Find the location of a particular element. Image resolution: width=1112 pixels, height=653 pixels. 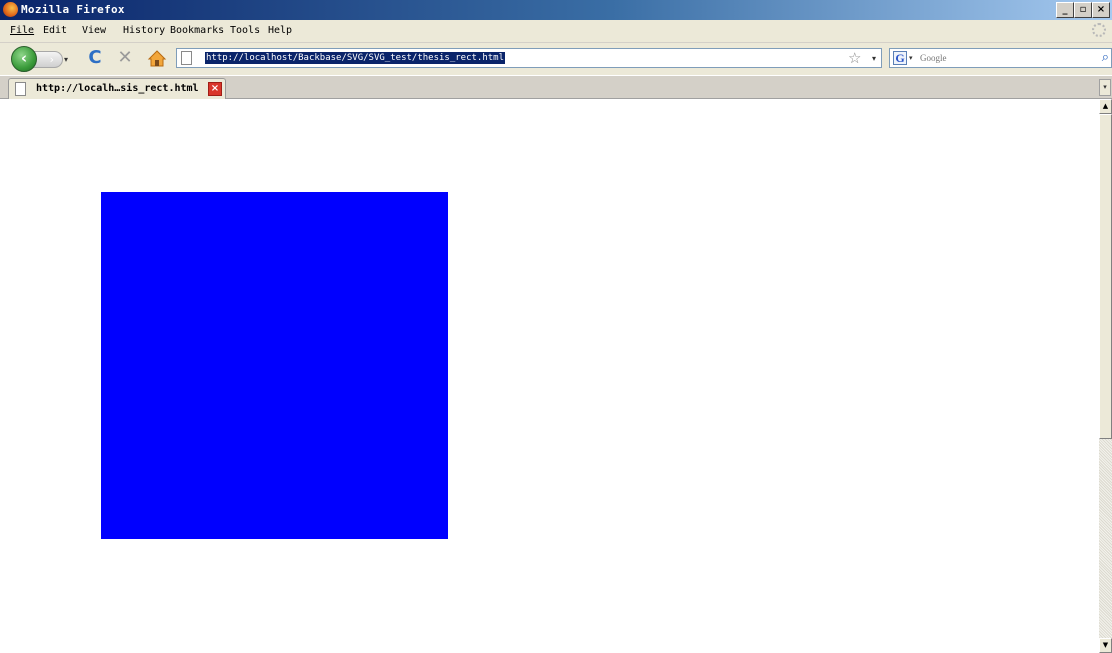

title-bar: Mozilla Firefox _ ▫ × is located at coordinates (556, 10).